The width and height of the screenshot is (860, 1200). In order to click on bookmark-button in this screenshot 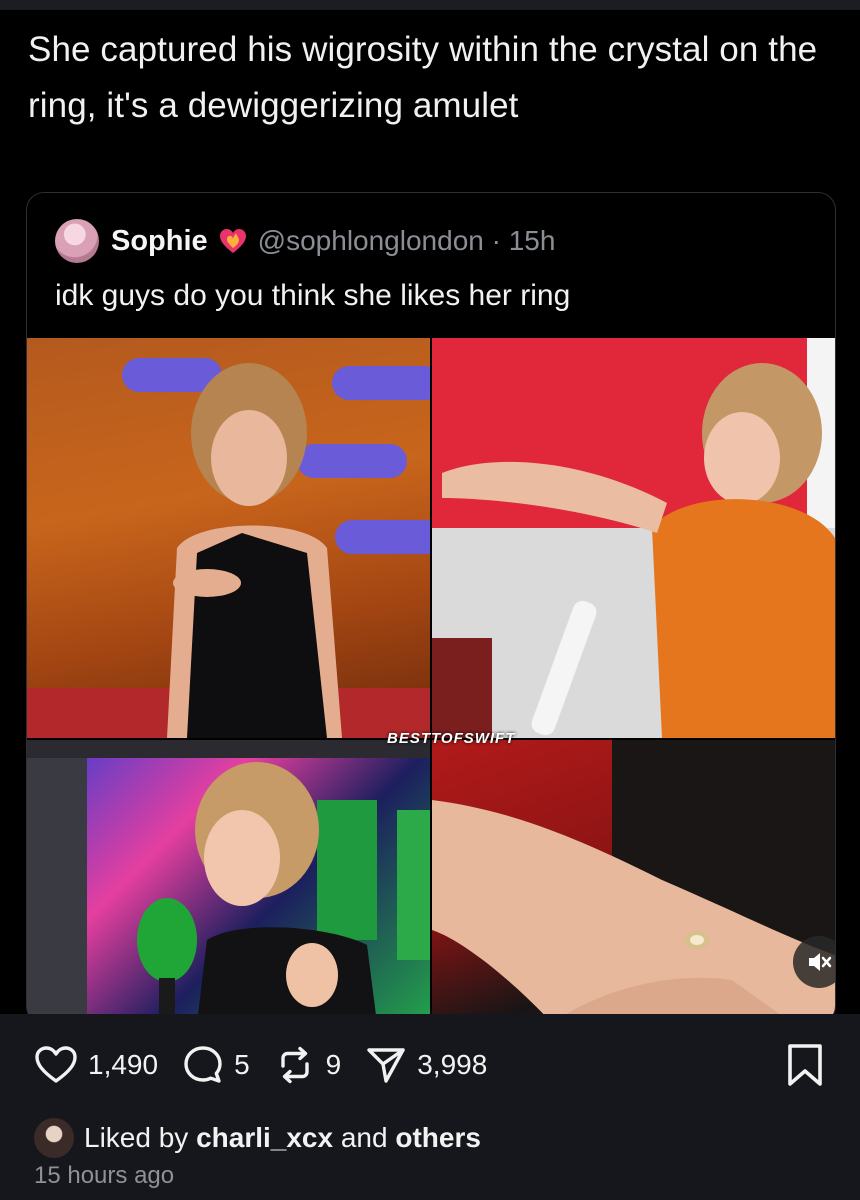, I will do `click(805, 1067)`.